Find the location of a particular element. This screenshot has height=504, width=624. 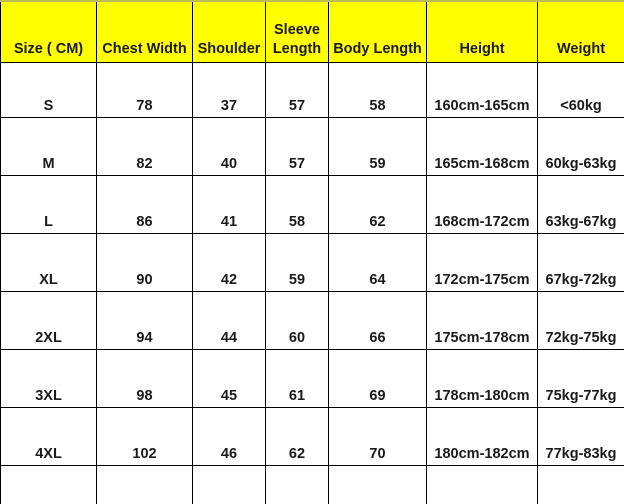

column-header-body-length-label: Body Length is located at coordinates (377, 49).